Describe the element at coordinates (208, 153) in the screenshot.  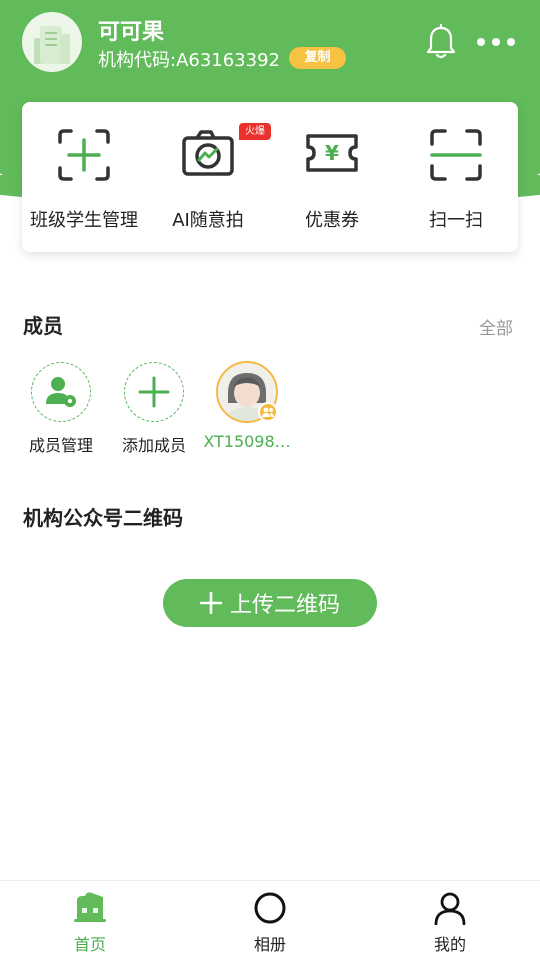
I see `camera-icon` at that location.